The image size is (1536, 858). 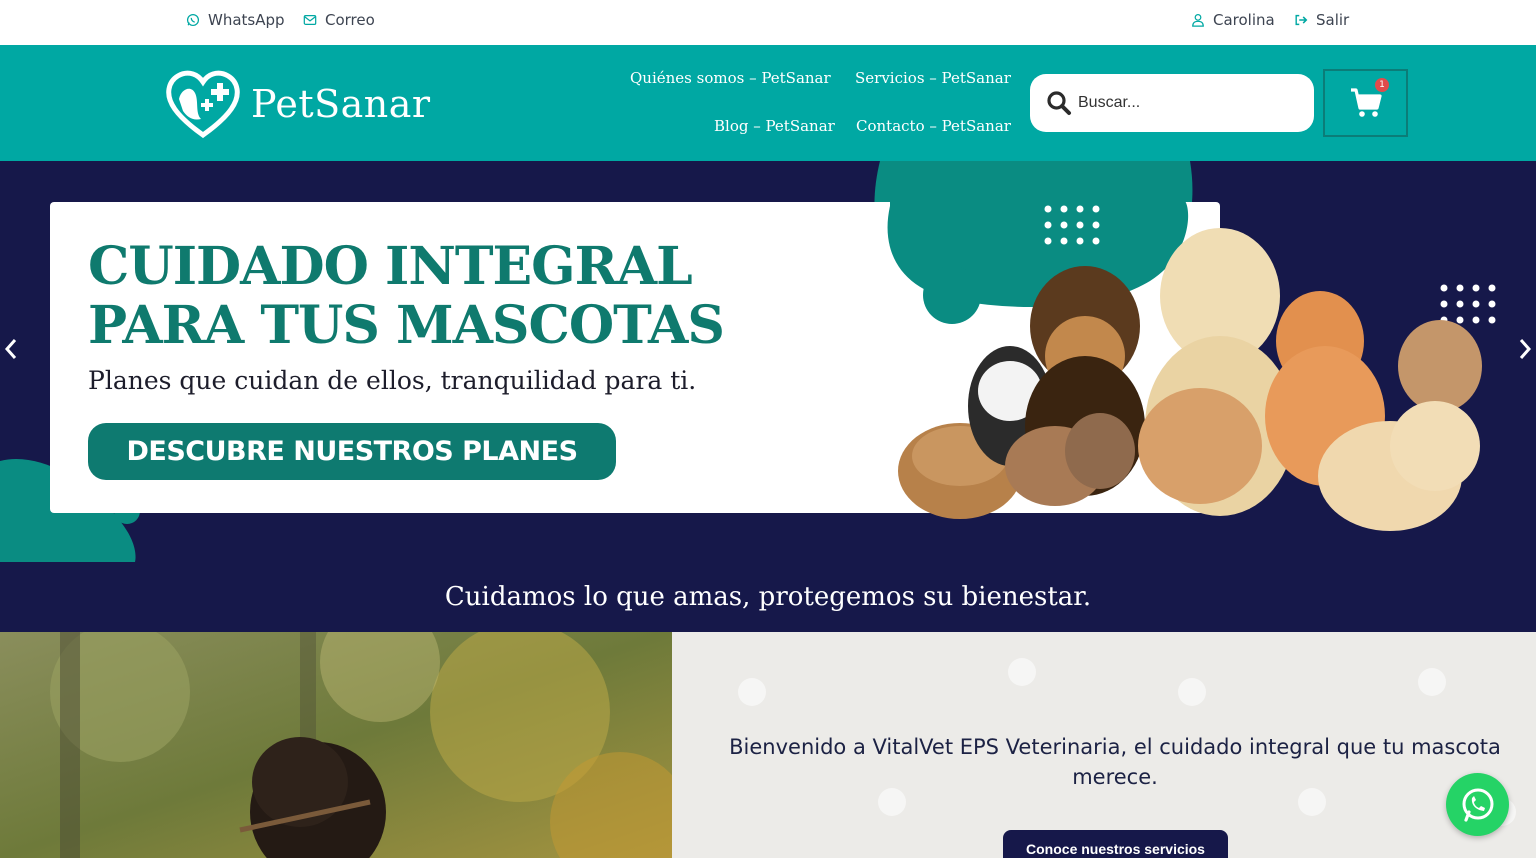 I want to click on cart-count-badge: 1, so click(x=1382, y=85).